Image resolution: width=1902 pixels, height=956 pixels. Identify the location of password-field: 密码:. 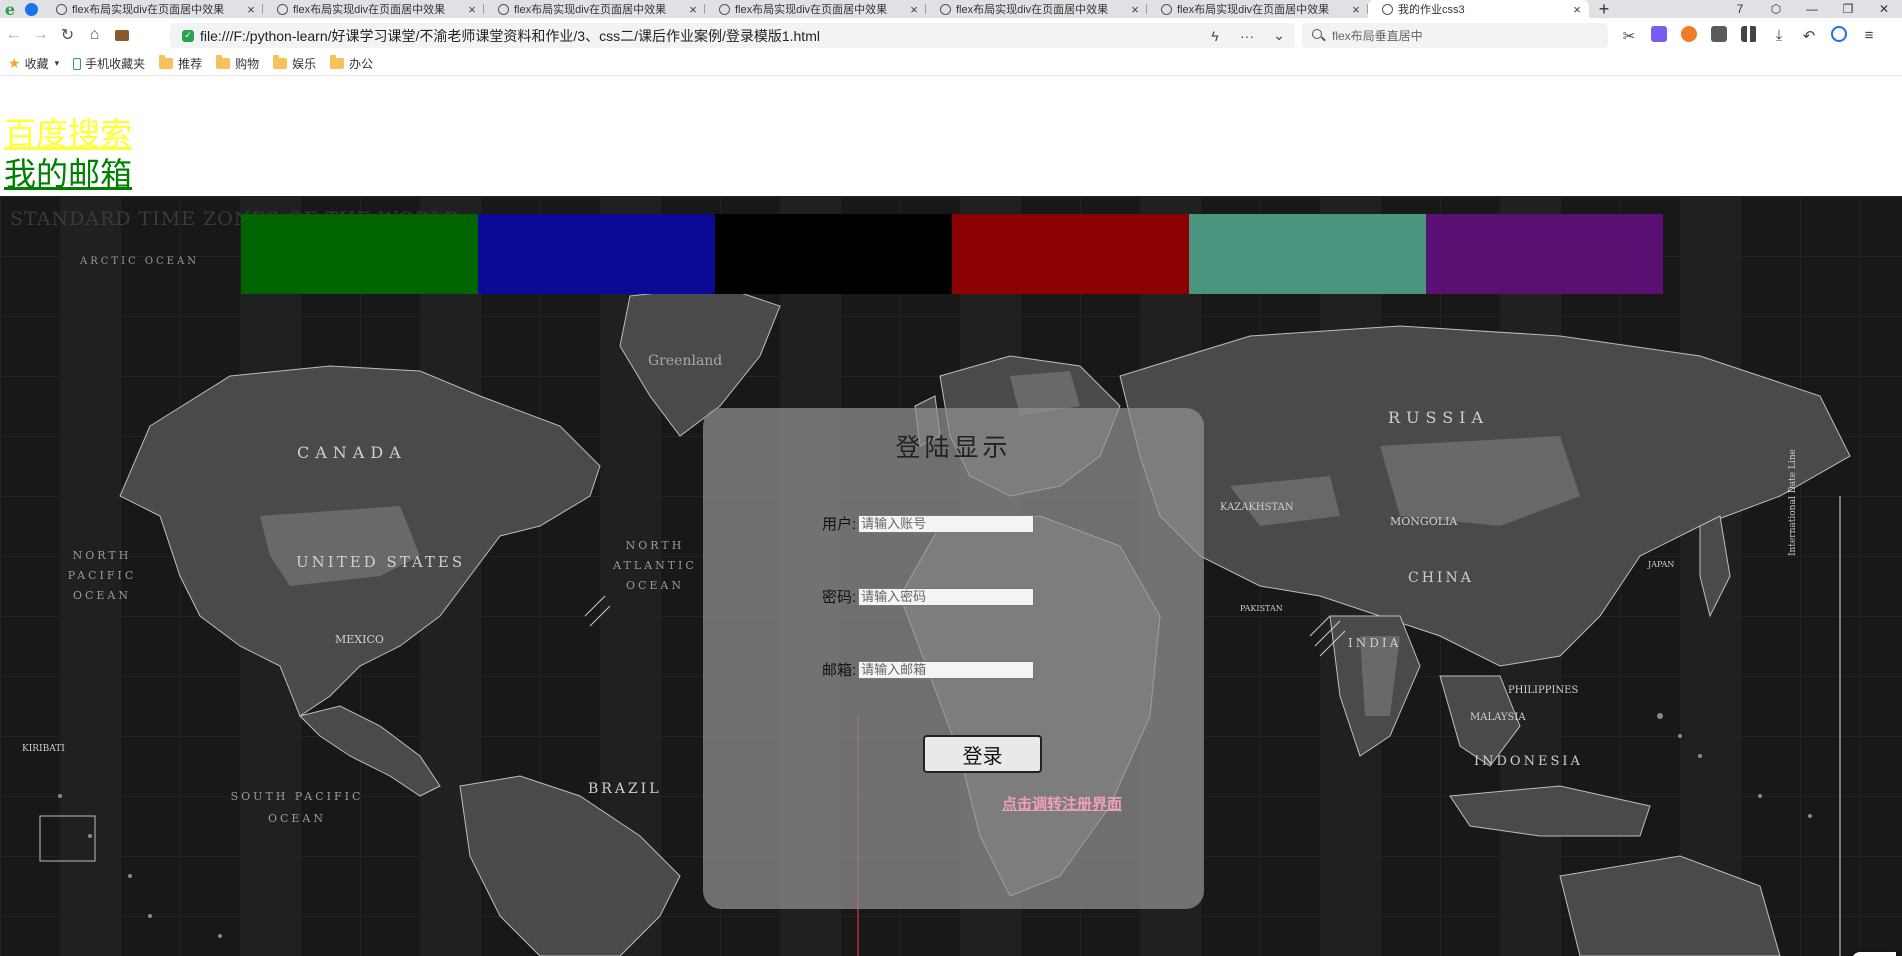
(928, 596).